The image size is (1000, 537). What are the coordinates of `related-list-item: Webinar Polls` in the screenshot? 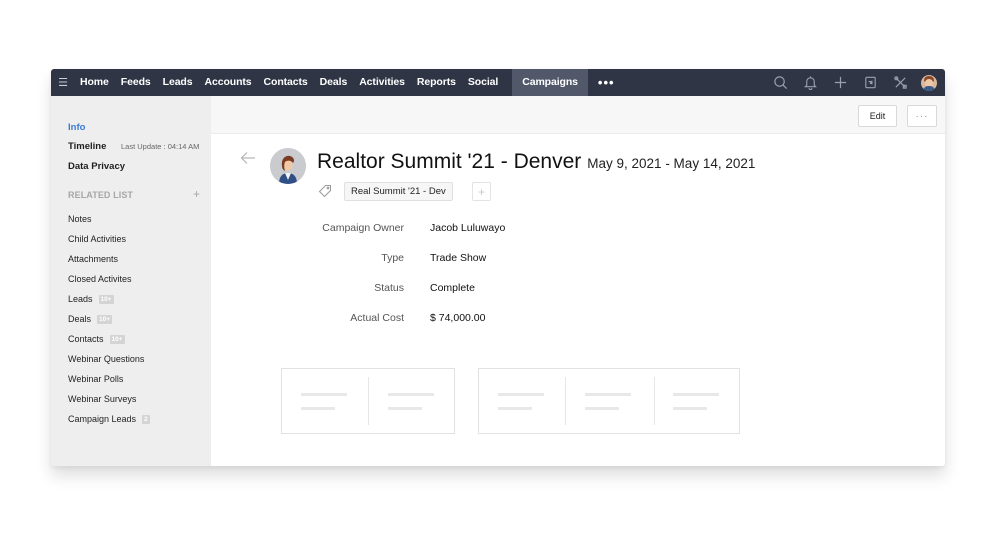 It's located at (109, 379).